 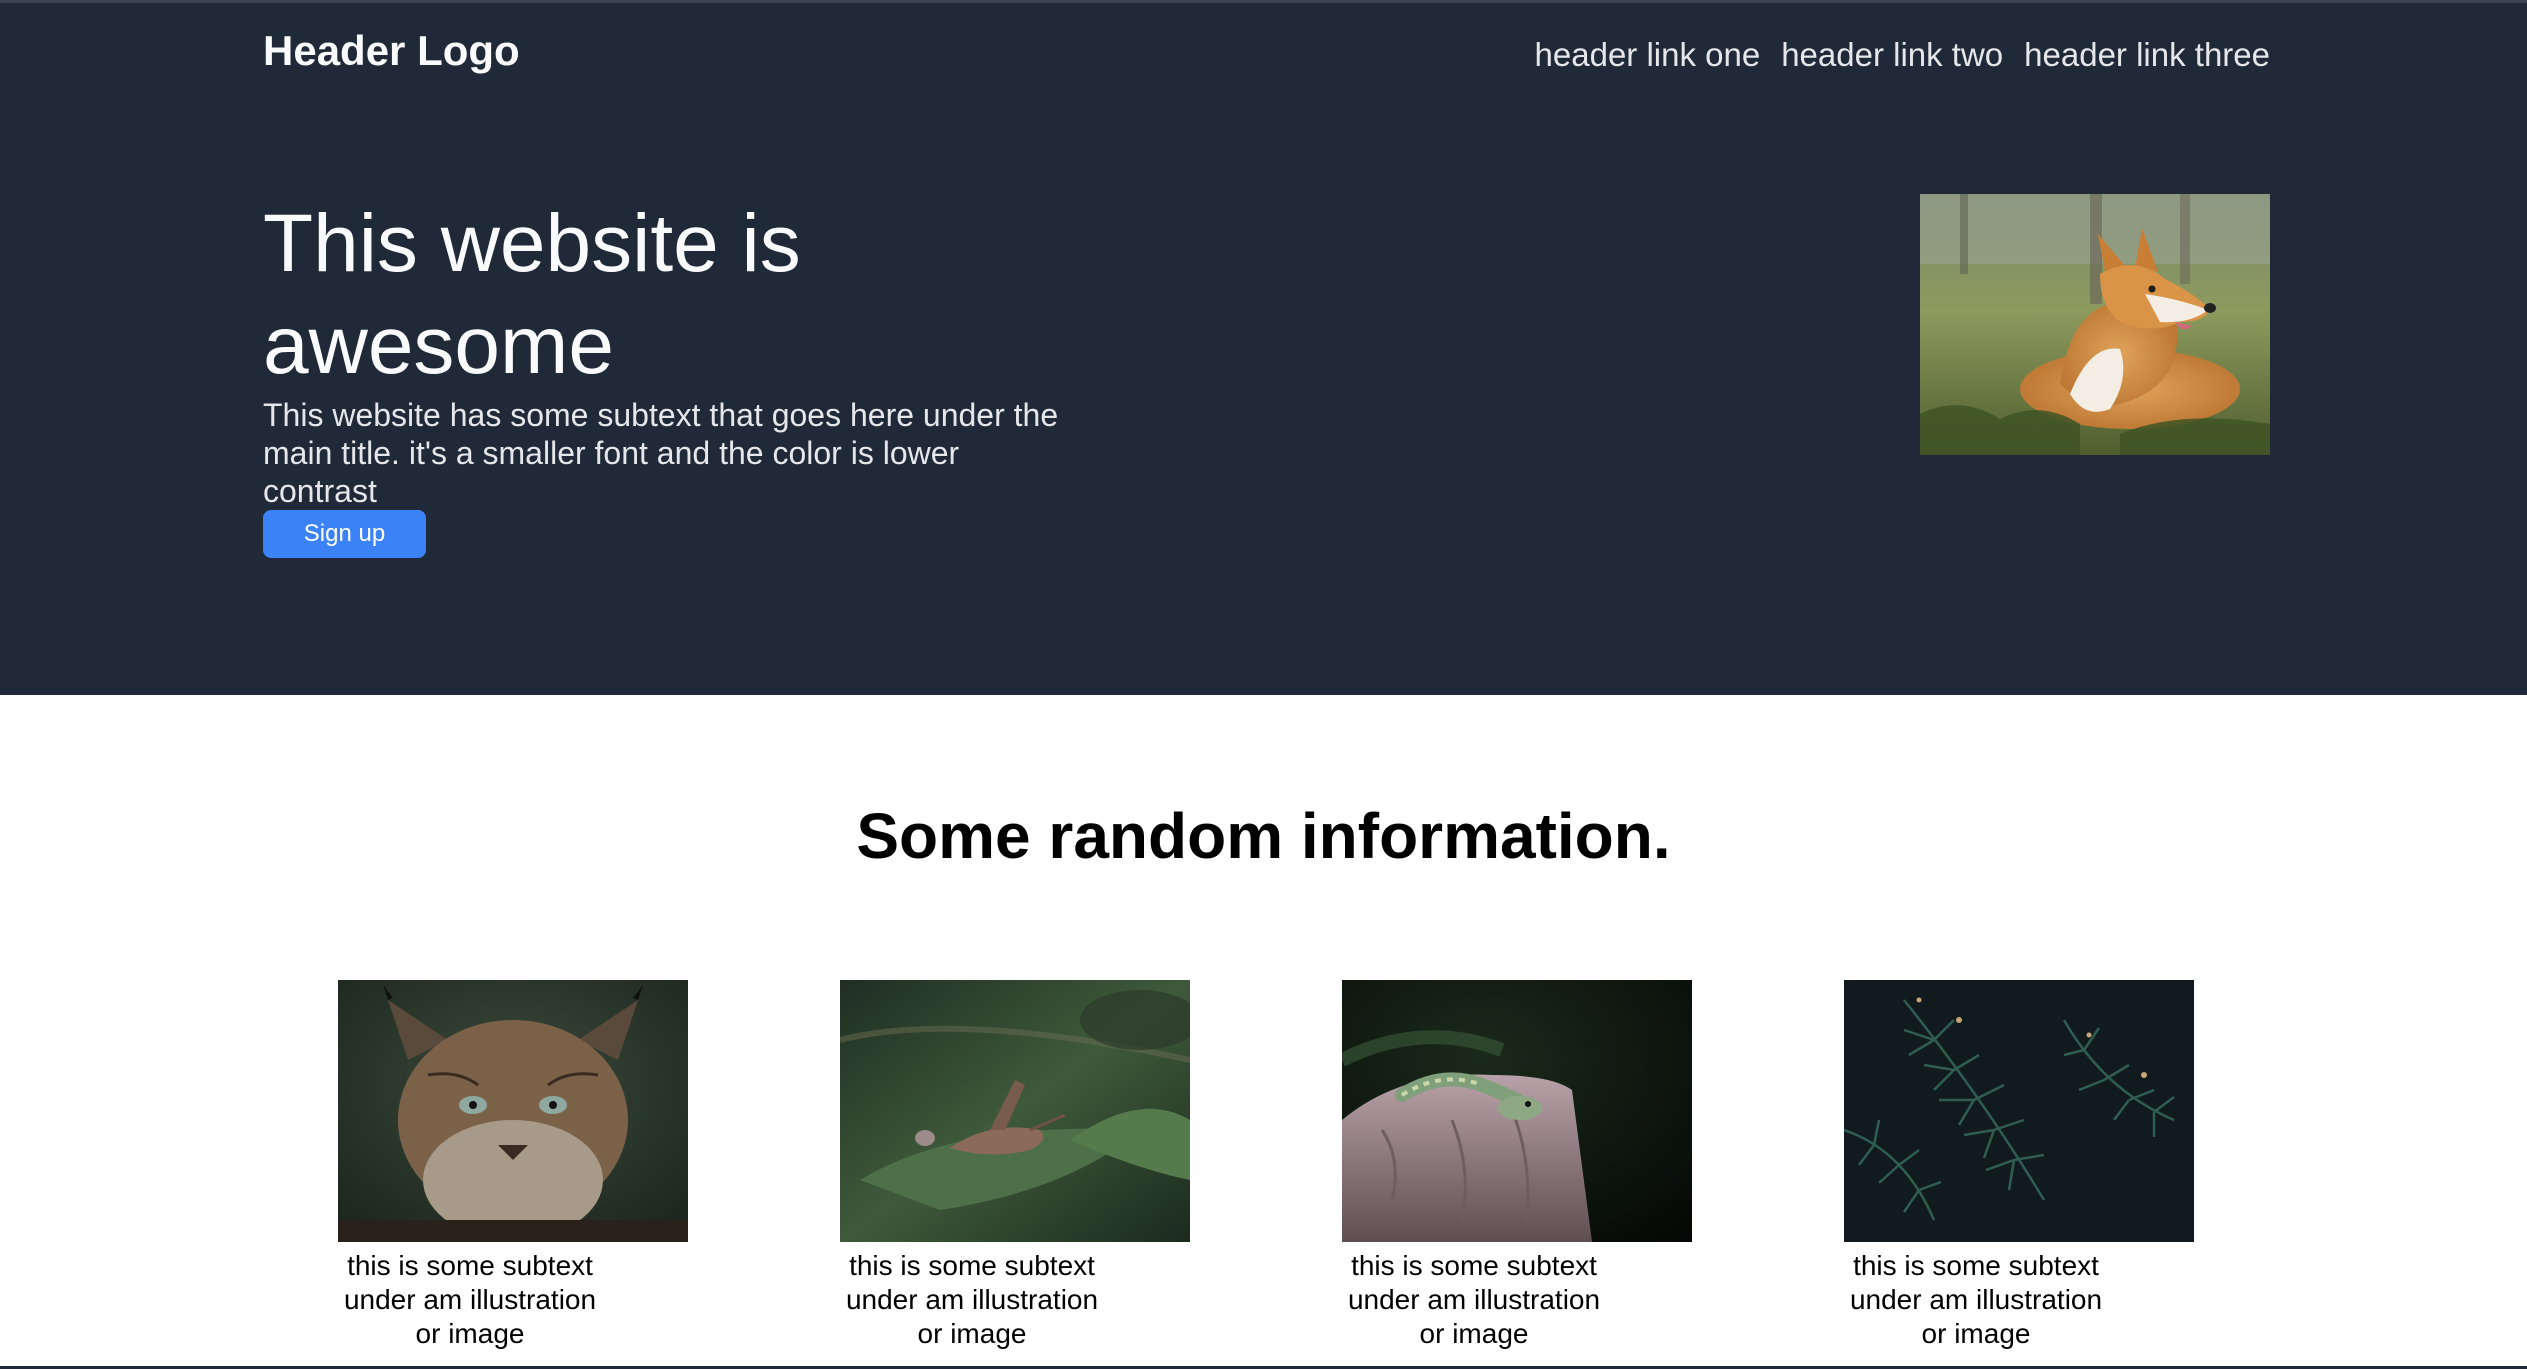 I want to click on header-link-three: header link three, so click(x=2147, y=55).